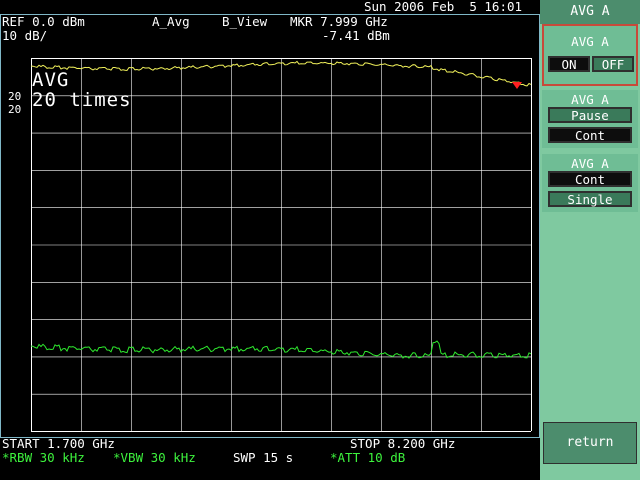  What do you see at coordinates (154, 457) in the screenshot?
I see `vbw-setting: *VBW 30 kHz` at bounding box center [154, 457].